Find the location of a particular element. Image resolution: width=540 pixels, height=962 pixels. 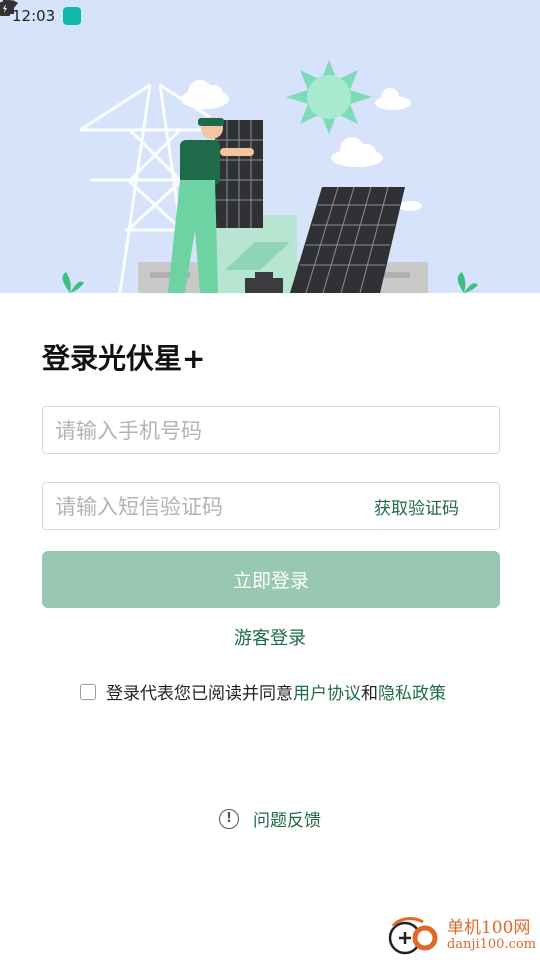

agreement-and: 和 is located at coordinates (369, 694).